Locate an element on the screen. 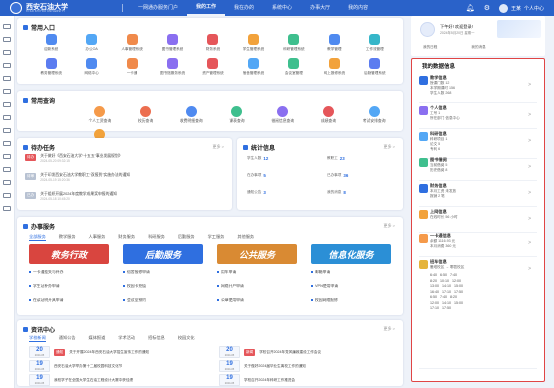  star-icon is located at coordinates (7, 52).